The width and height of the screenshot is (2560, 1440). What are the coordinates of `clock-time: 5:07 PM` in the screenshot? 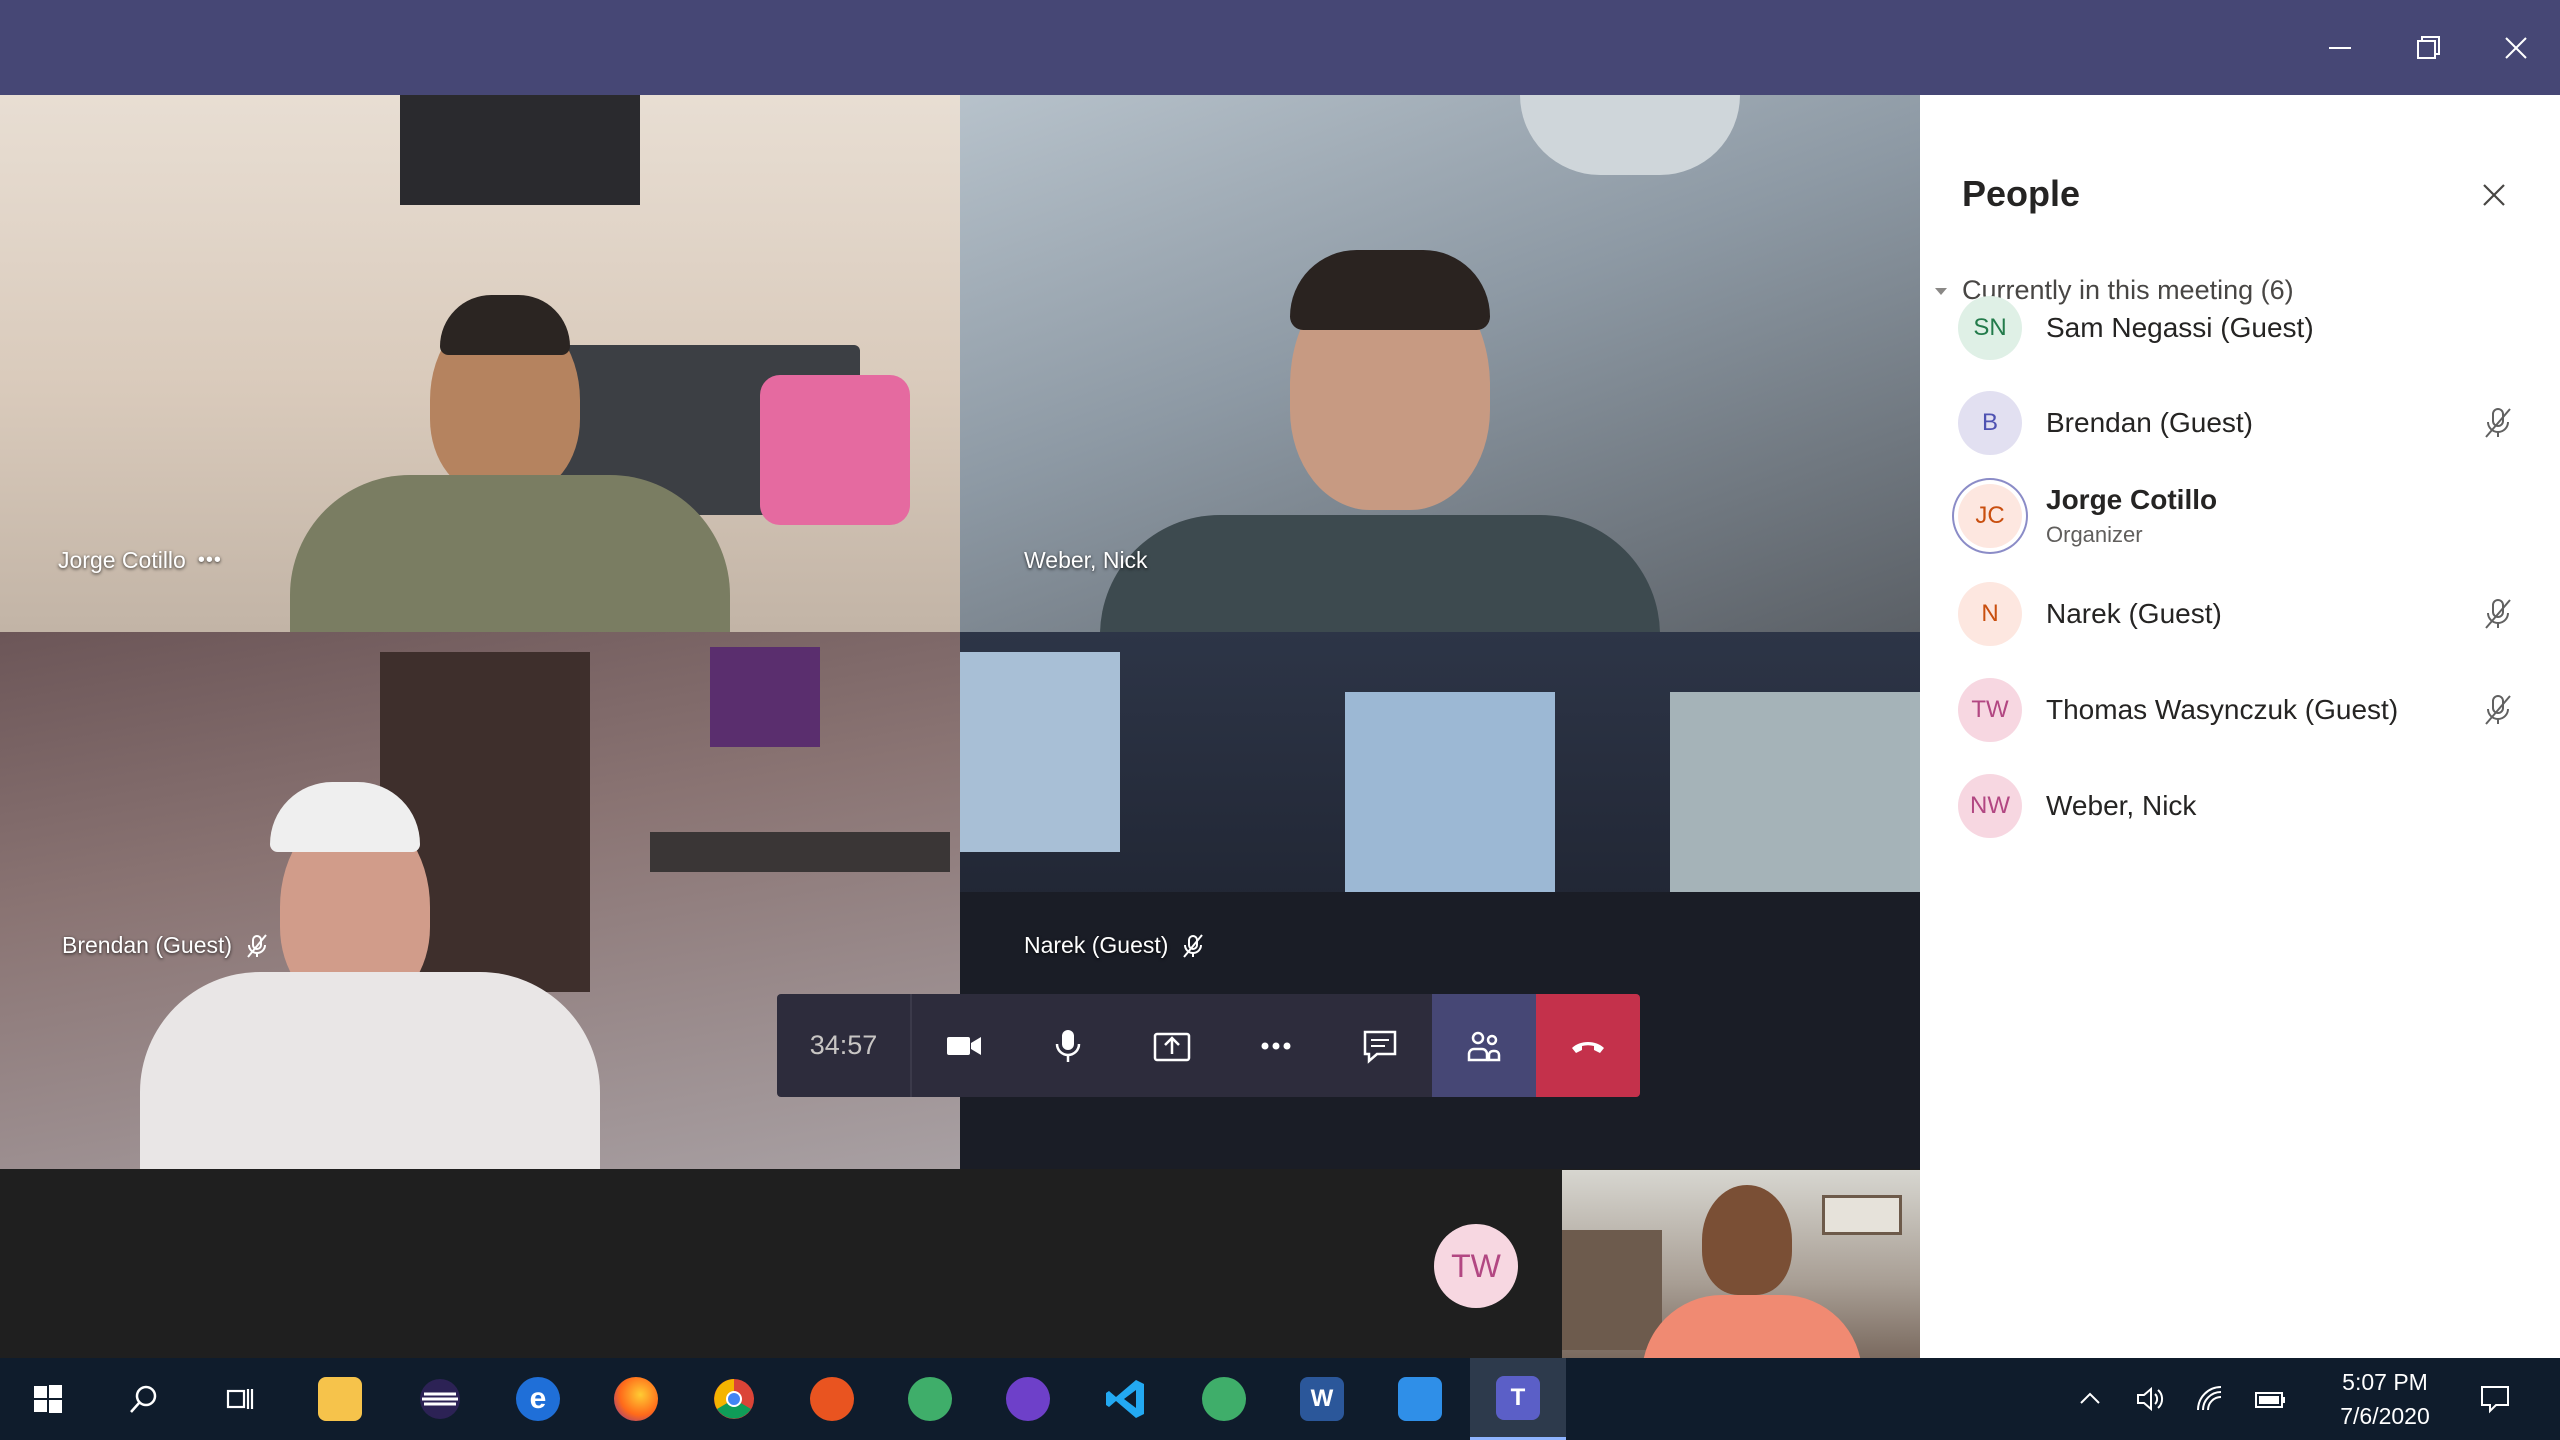 It's located at (2385, 1381).